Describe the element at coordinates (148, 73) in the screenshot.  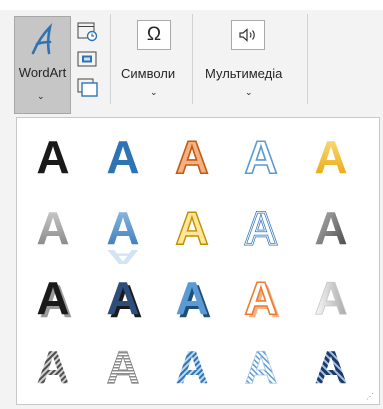
I see `symbols-label: Символи` at that location.